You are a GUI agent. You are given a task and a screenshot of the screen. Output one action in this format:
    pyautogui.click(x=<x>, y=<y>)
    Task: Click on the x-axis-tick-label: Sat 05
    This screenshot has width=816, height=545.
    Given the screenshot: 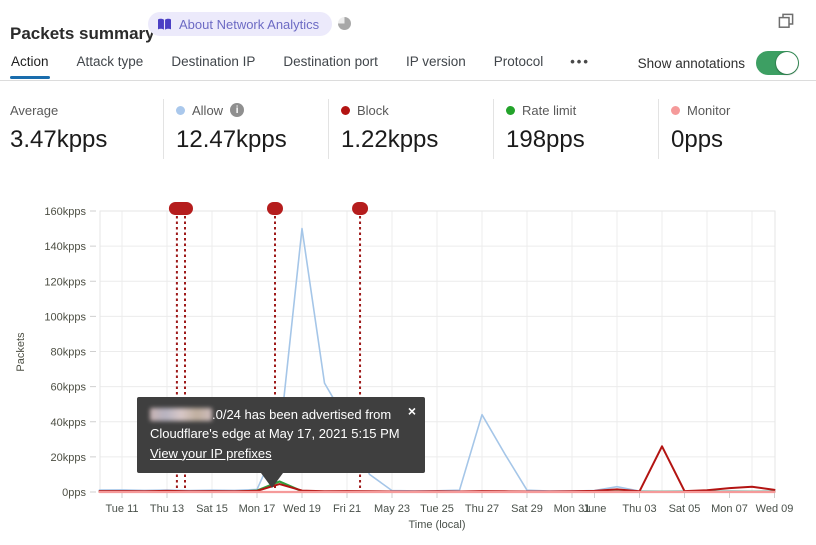 What is the action you would take?
    pyautogui.click(x=685, y=509)
    